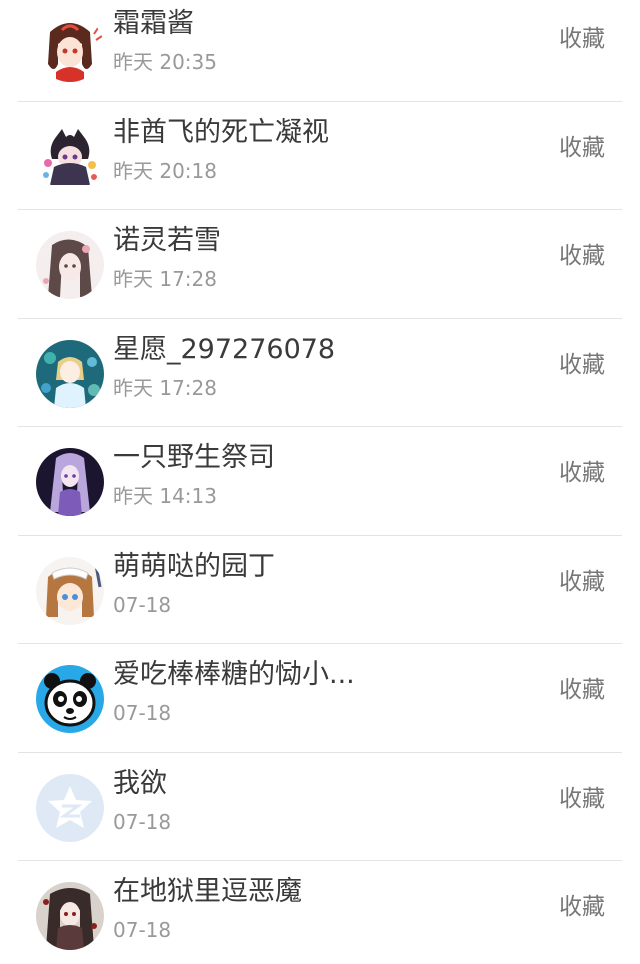  I want to click on list-item: 爱吃棒棒糖的恸小... 07-18 收藏, so click(320, 698).